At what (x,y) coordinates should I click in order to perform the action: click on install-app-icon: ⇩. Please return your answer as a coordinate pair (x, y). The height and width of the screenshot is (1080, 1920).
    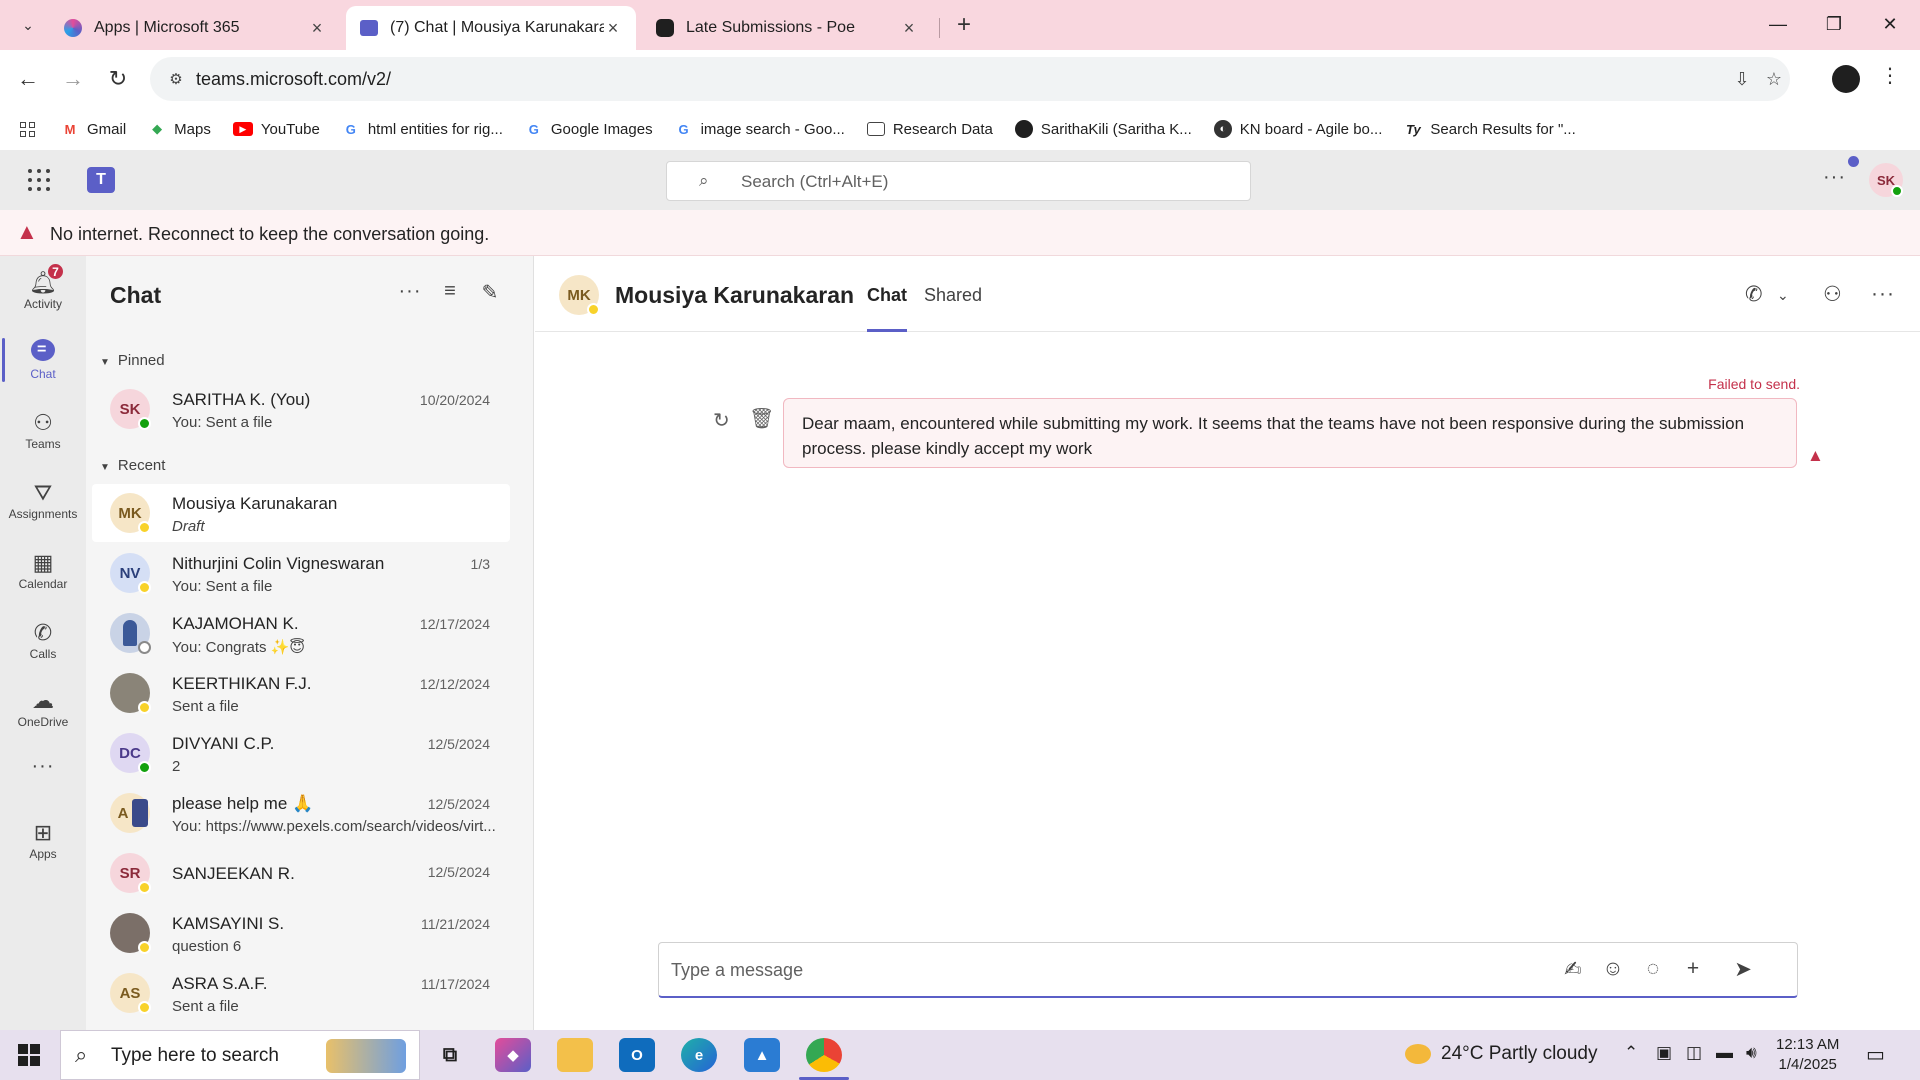
    Looking at the image, I should click on (1742, 79).